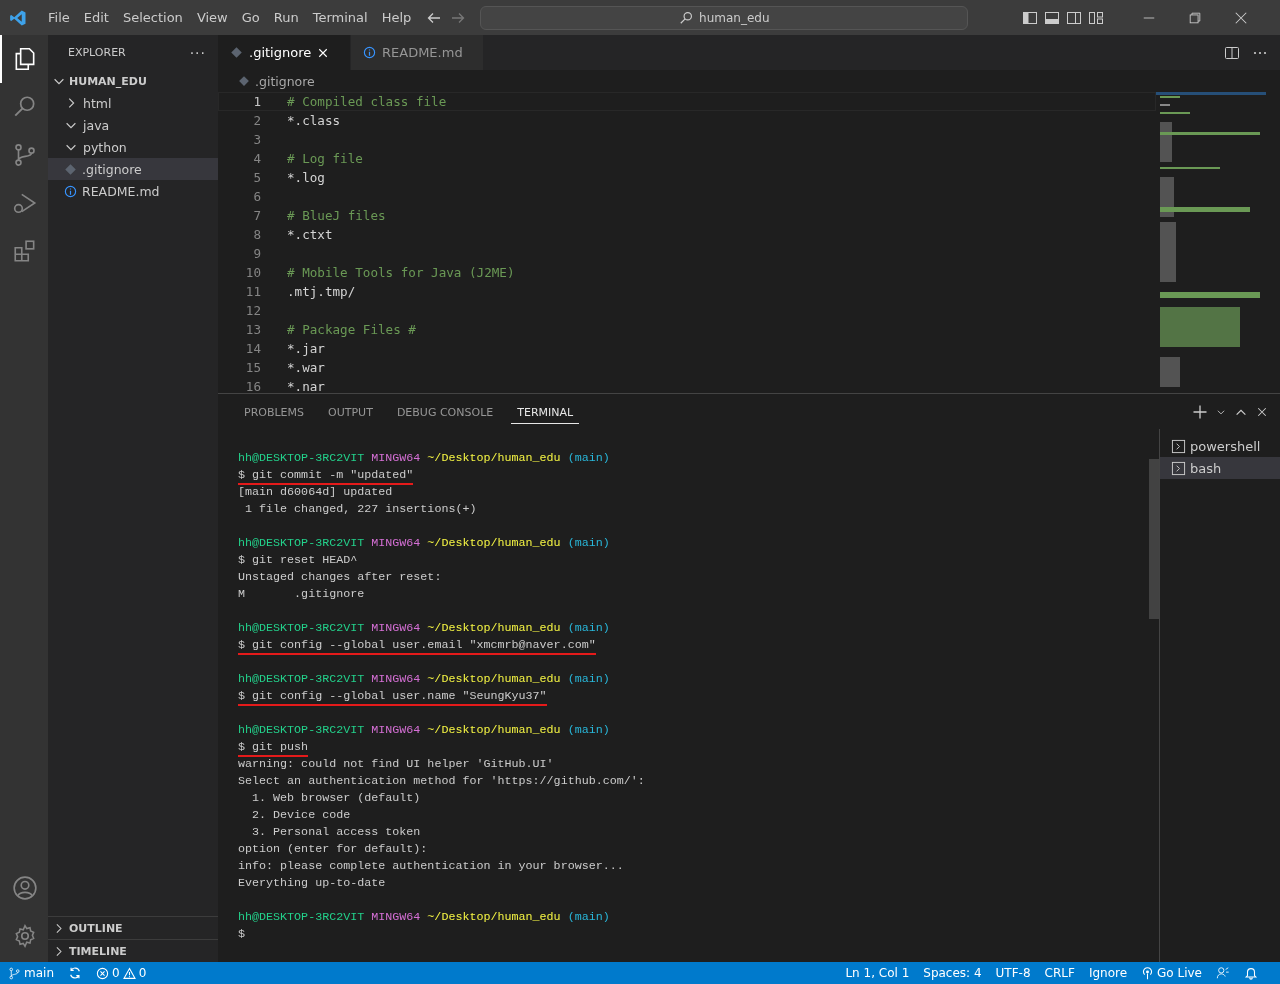 This screenshot has height=984, width=1280. I want to click on scrollbar-thumb, so click(1154, 539).